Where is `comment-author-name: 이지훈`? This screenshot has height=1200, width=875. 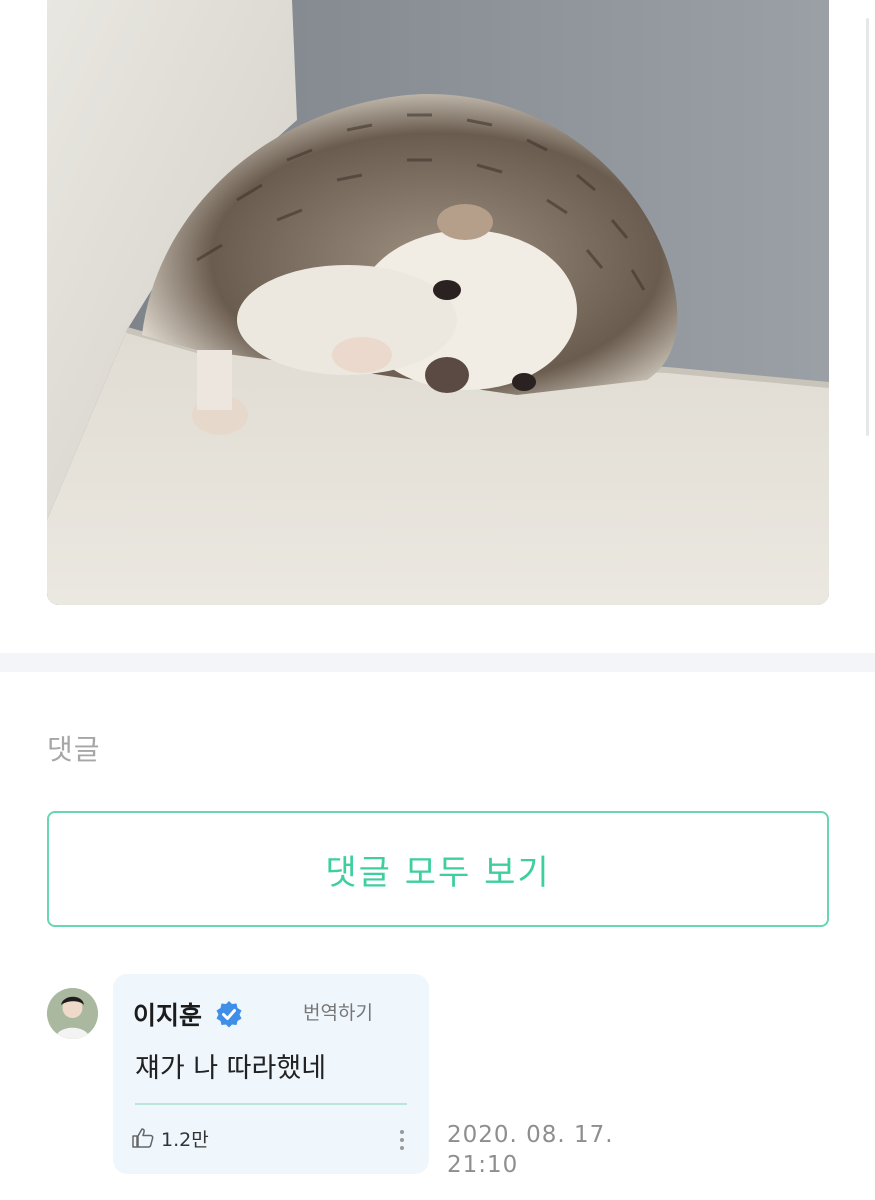 comment-author-name: 이지훈 is located at coordinates (167, 1014).